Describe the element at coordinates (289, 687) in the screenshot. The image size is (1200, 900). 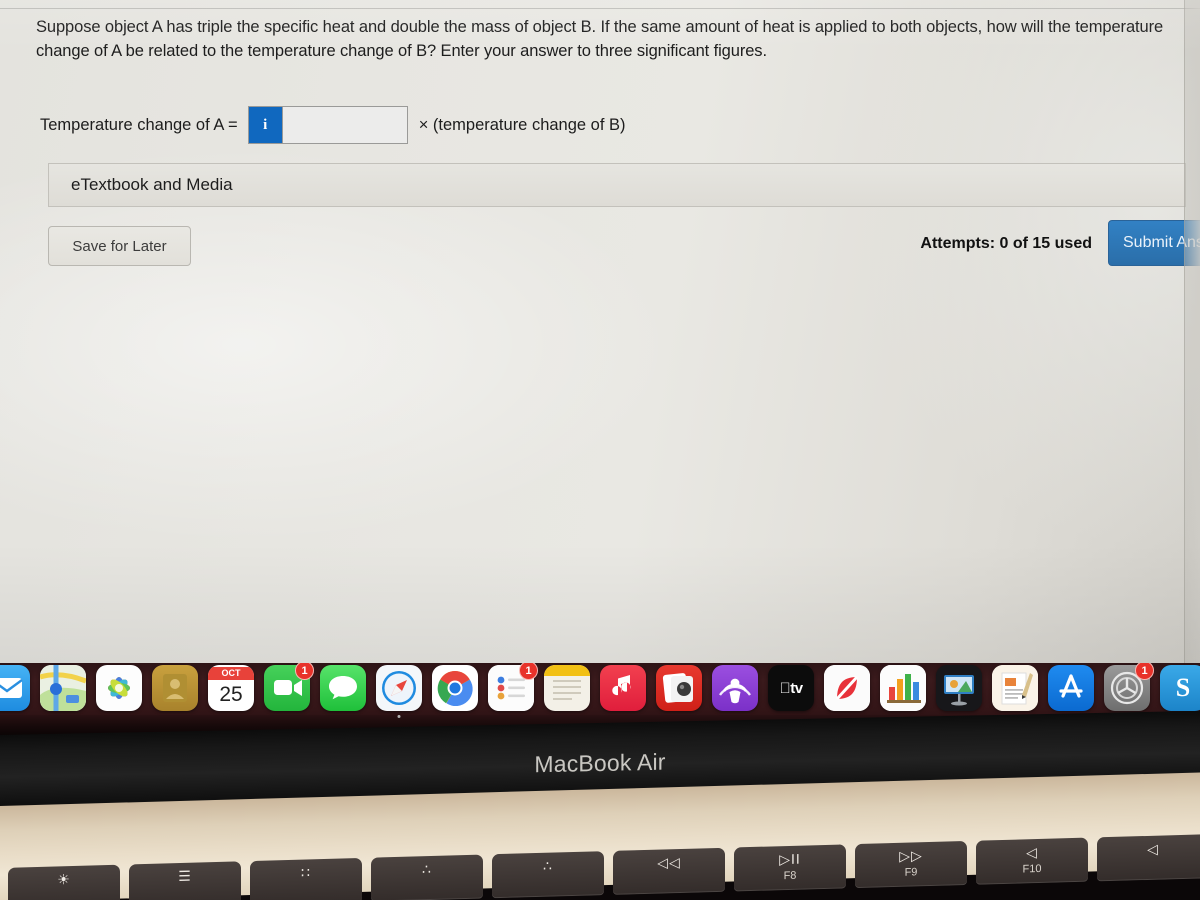
I see `dock-item-facetime: 1` at that location.